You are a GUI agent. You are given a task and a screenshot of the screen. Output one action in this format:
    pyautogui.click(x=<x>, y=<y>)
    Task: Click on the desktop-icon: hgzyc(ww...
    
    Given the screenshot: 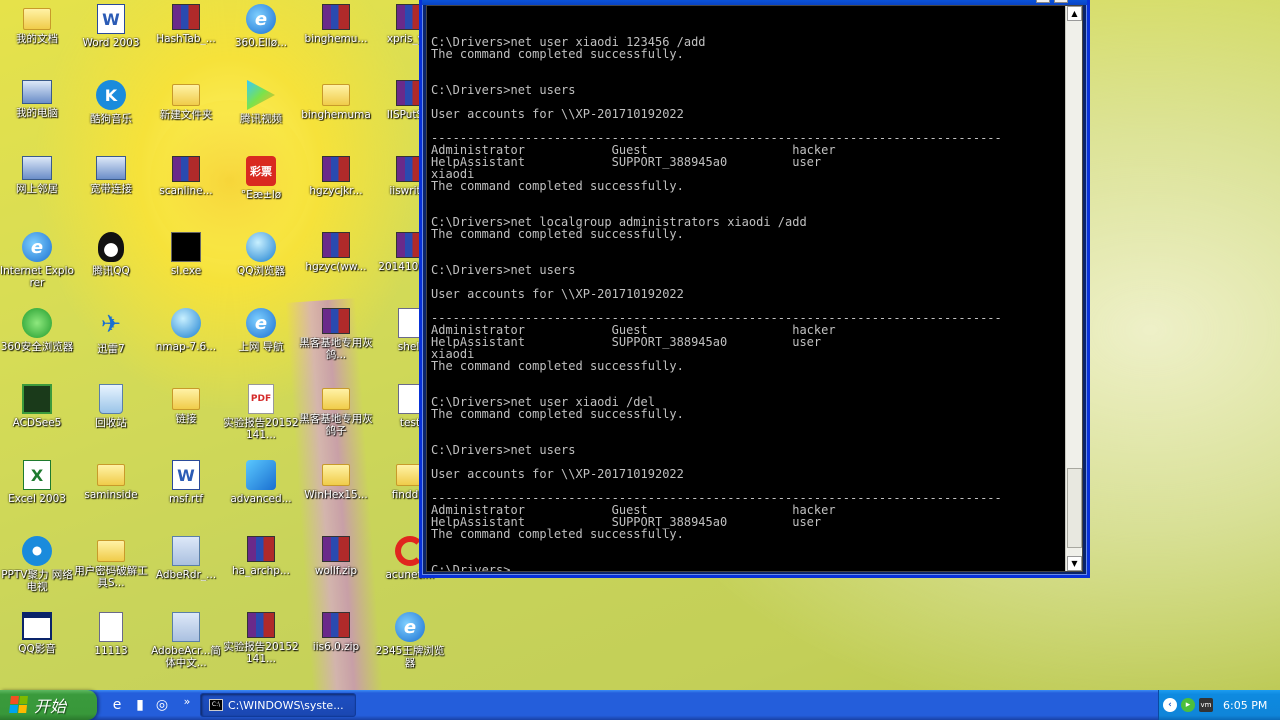 What is the action you would take?
    pyautogui.click(x=336, y=268)
    